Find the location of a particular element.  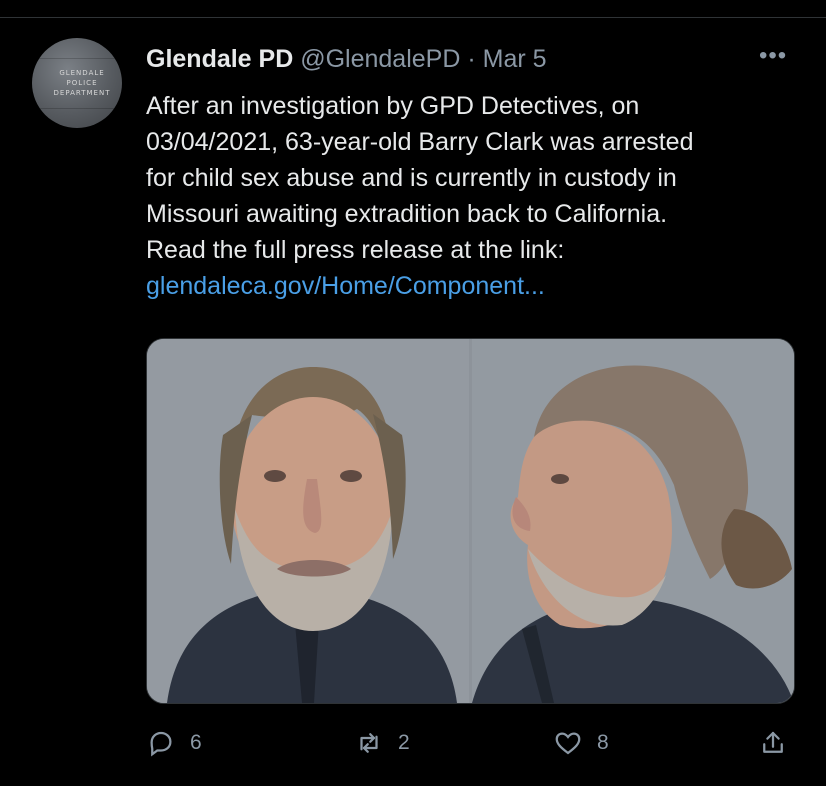

tweet-date: Mar 5 is located at coordinates (515, 59).